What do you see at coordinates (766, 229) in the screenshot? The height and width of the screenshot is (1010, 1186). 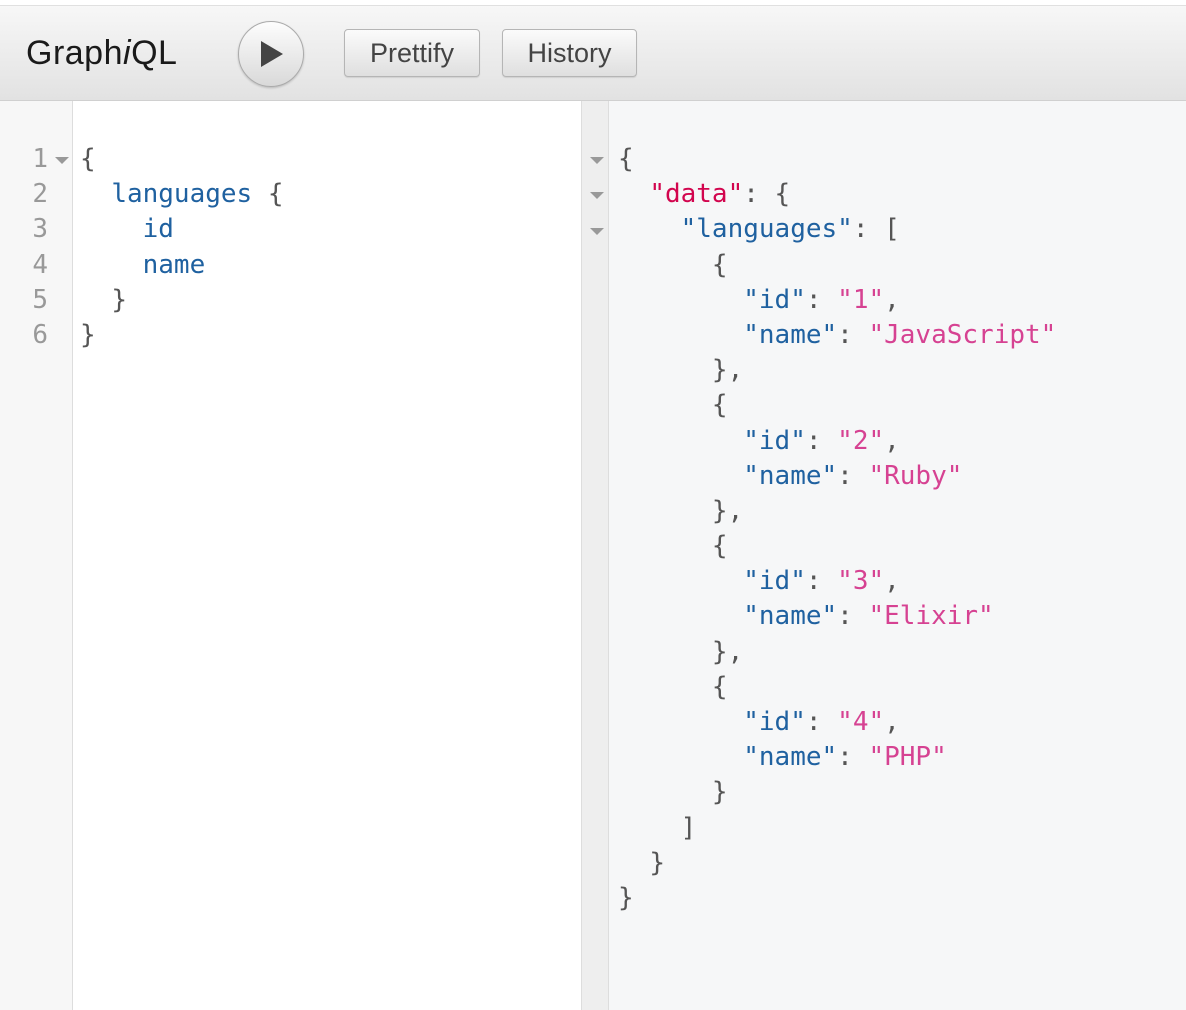 I see `result-token: "languages"` at bounding box center [766, 229].